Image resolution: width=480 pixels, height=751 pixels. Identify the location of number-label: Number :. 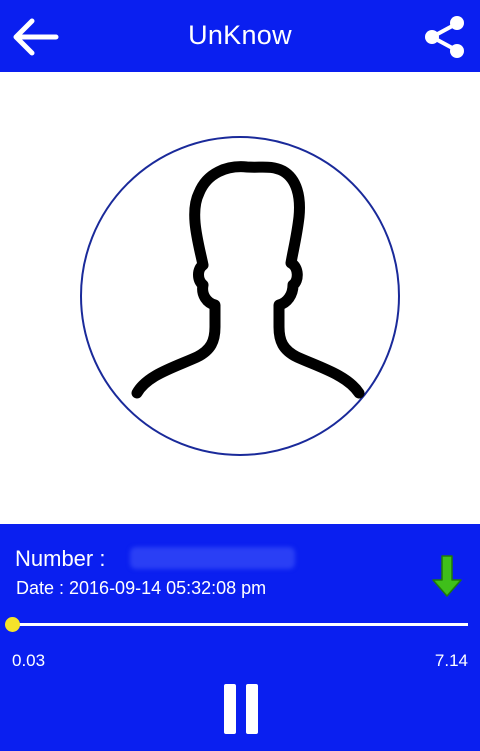
(60, 558).